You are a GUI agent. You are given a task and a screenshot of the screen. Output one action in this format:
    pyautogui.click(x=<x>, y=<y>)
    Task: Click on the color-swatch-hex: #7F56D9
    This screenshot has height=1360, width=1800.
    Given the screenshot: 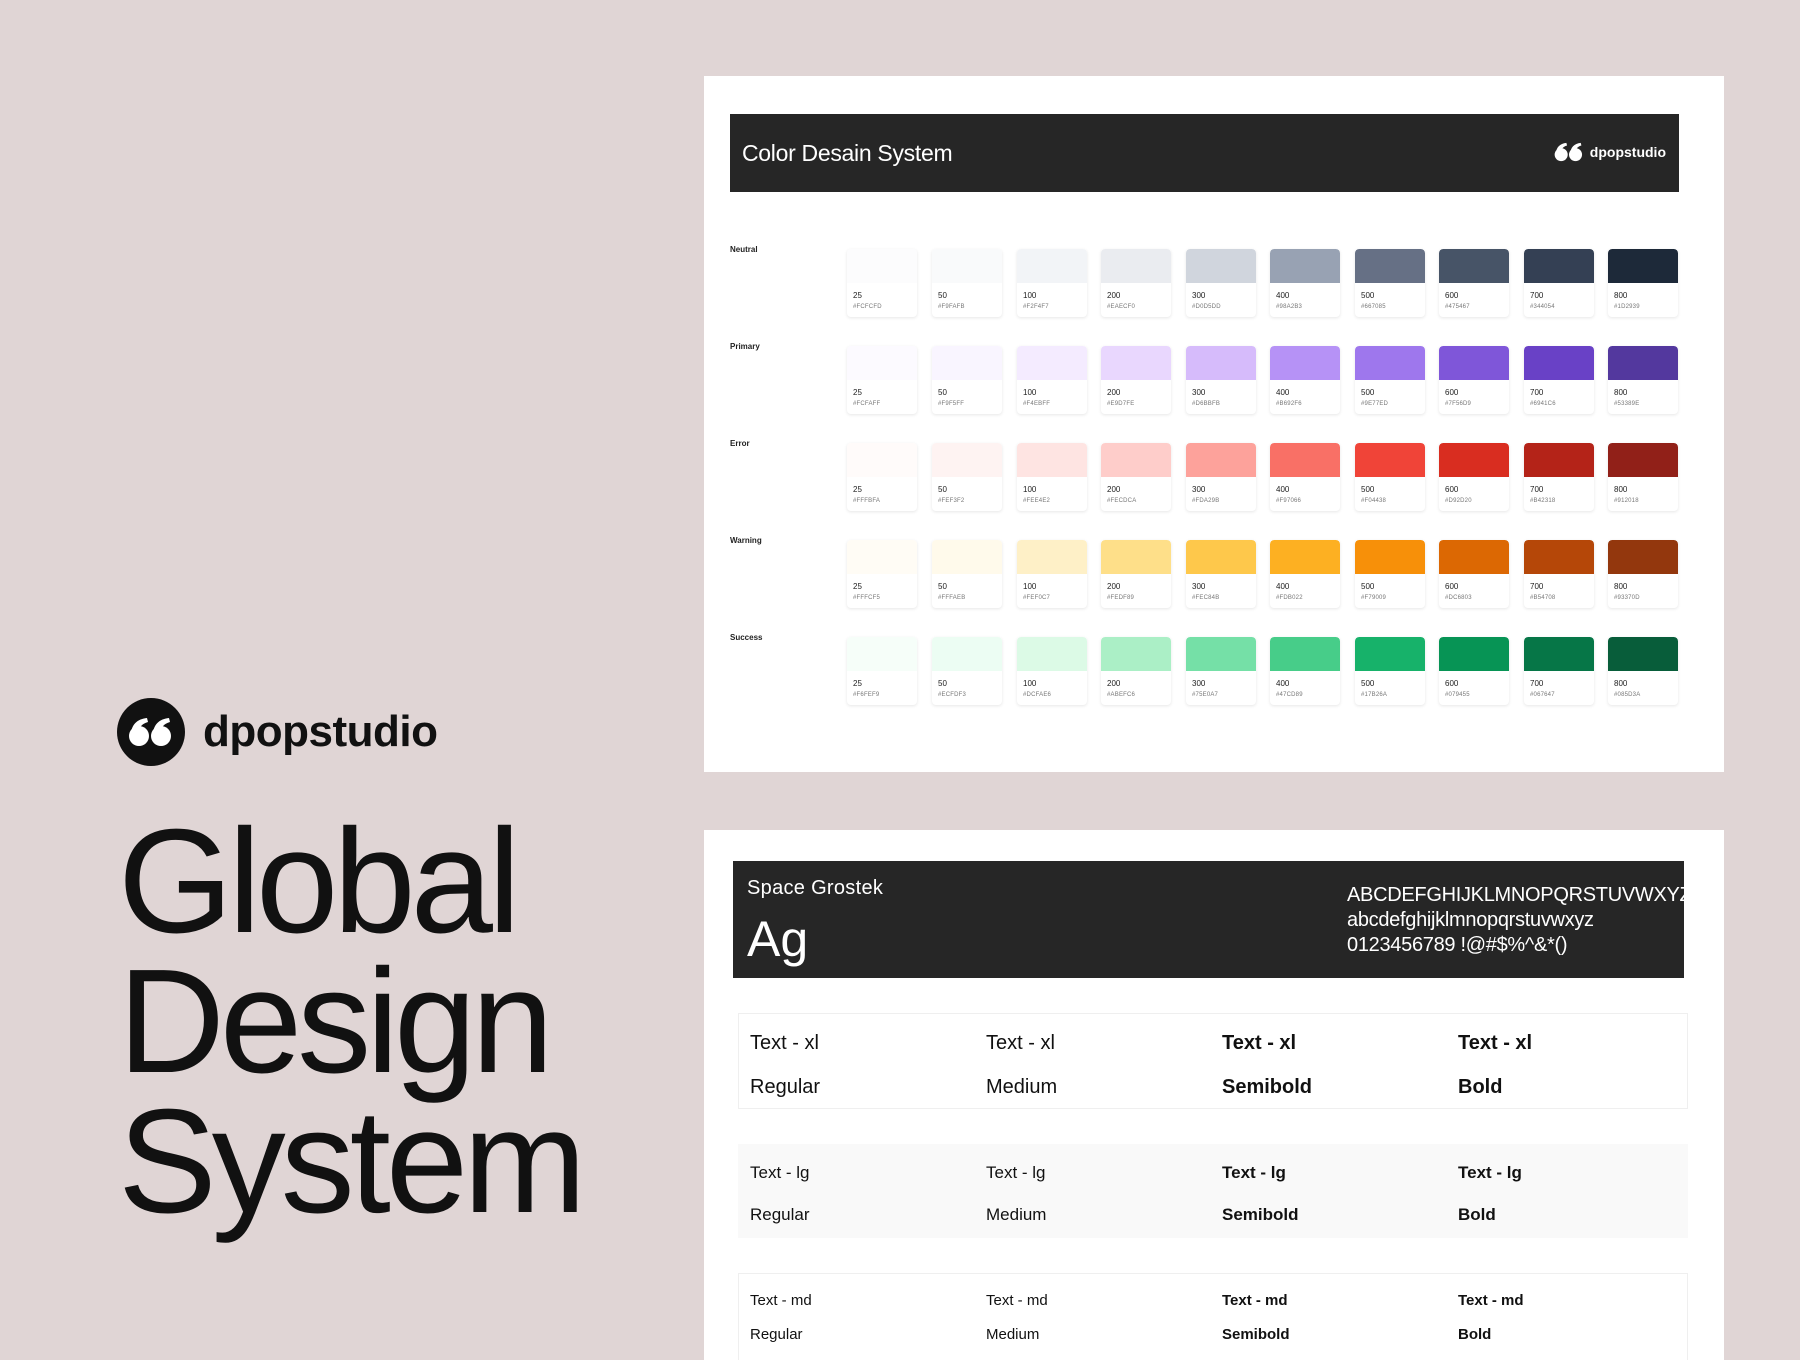 What is the action you would take?
    pyautogui.click(x=1458, y=404)
    